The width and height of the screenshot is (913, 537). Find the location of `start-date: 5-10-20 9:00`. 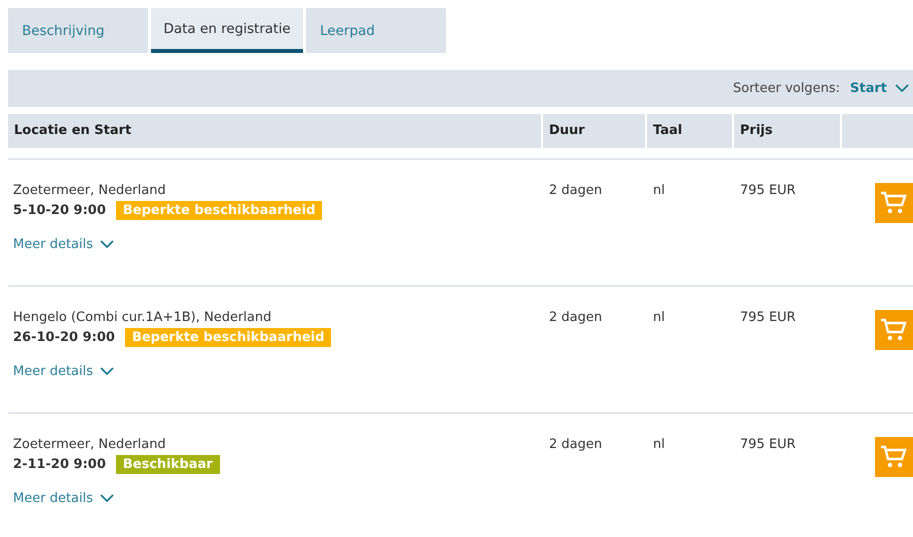

start-date: 5-10-20 9:00 is located at coordinates (59, 210).